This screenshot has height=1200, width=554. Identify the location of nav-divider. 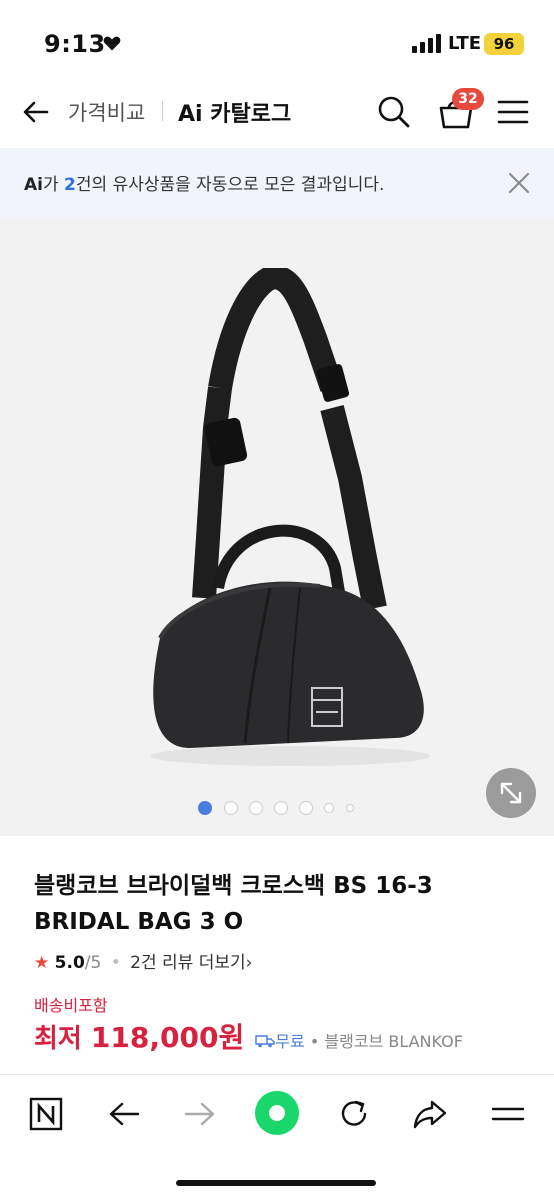
(162, 111).